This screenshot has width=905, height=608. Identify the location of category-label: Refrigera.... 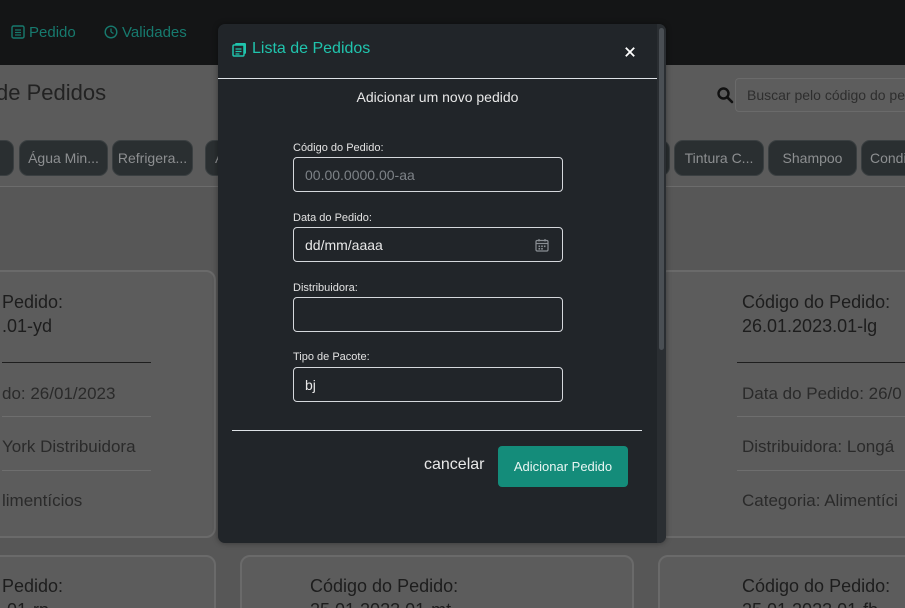
(152, 158).